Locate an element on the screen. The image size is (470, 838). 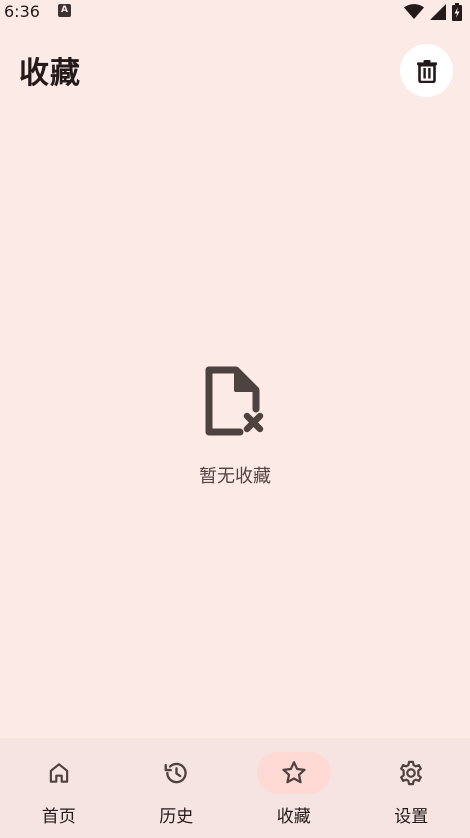
status-bar: 6:36 A is located at coordinates (235, 12).